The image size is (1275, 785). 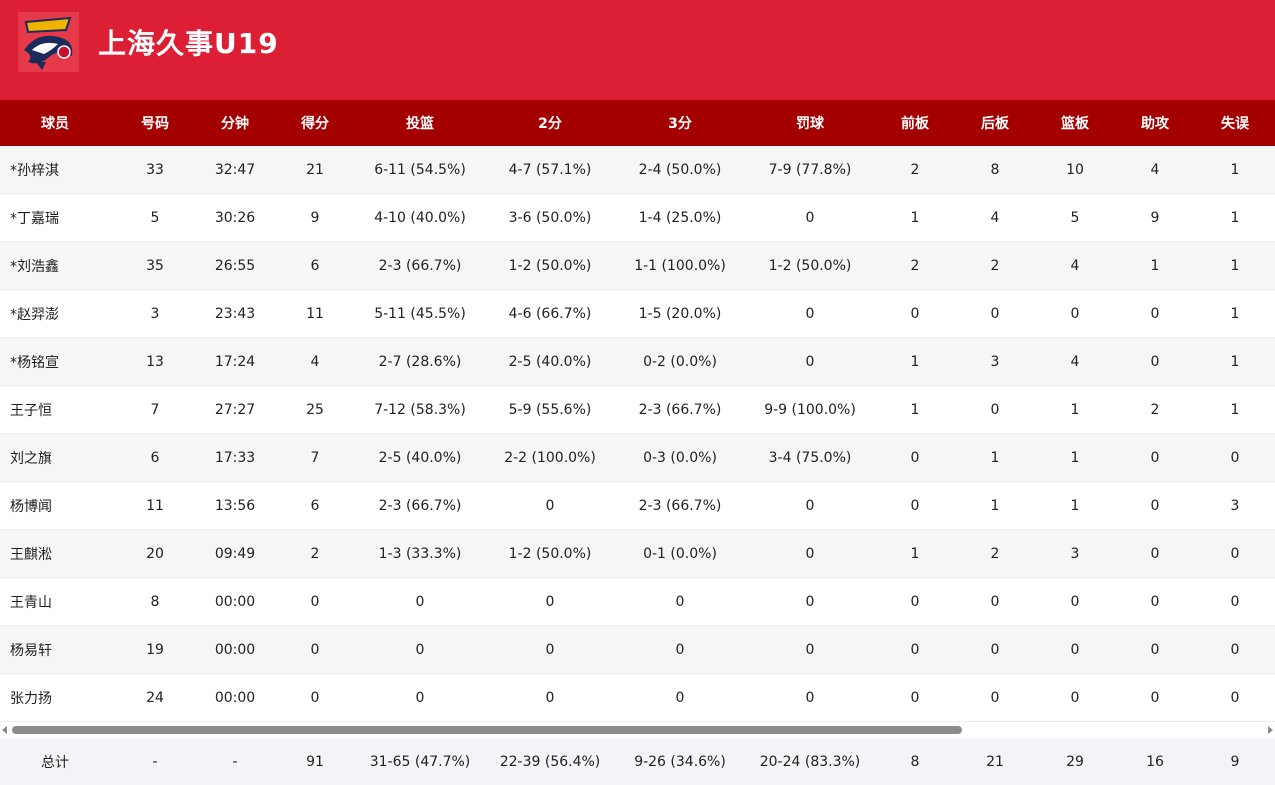 What do you see at coordinates (550, 457) in the screenshot?
I see `stat-cell: 2-2 (100.0%)` at bounding box center [550, 457].